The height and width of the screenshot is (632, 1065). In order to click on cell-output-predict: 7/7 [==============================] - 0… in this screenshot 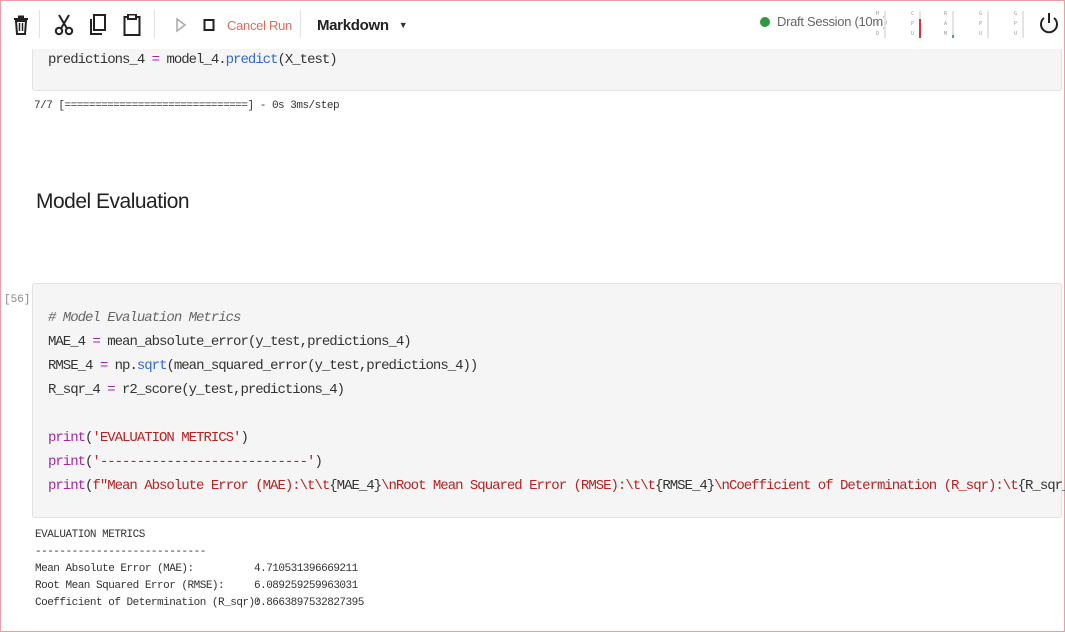, I will do `click(187, 106)`.